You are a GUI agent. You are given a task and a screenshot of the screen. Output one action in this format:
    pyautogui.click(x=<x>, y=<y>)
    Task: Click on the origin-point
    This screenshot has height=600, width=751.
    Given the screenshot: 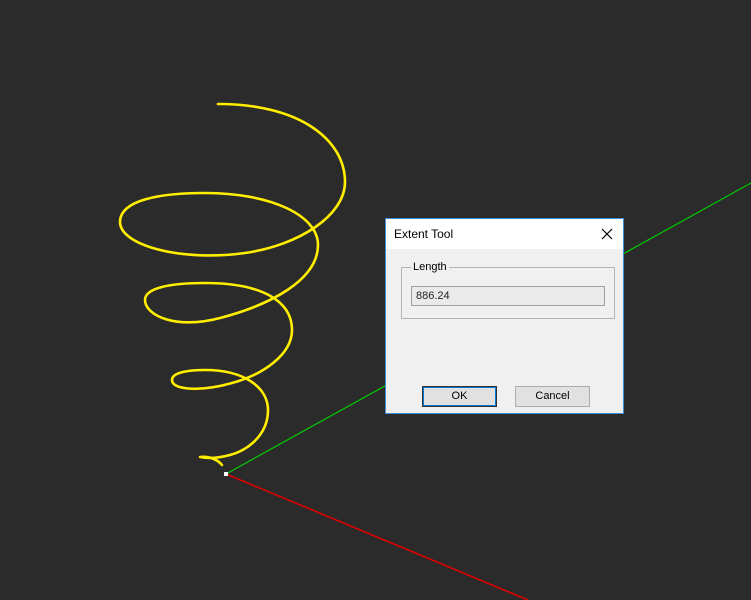 What is the action you would take?
    pyautogui.click(x=226, y=474)
    